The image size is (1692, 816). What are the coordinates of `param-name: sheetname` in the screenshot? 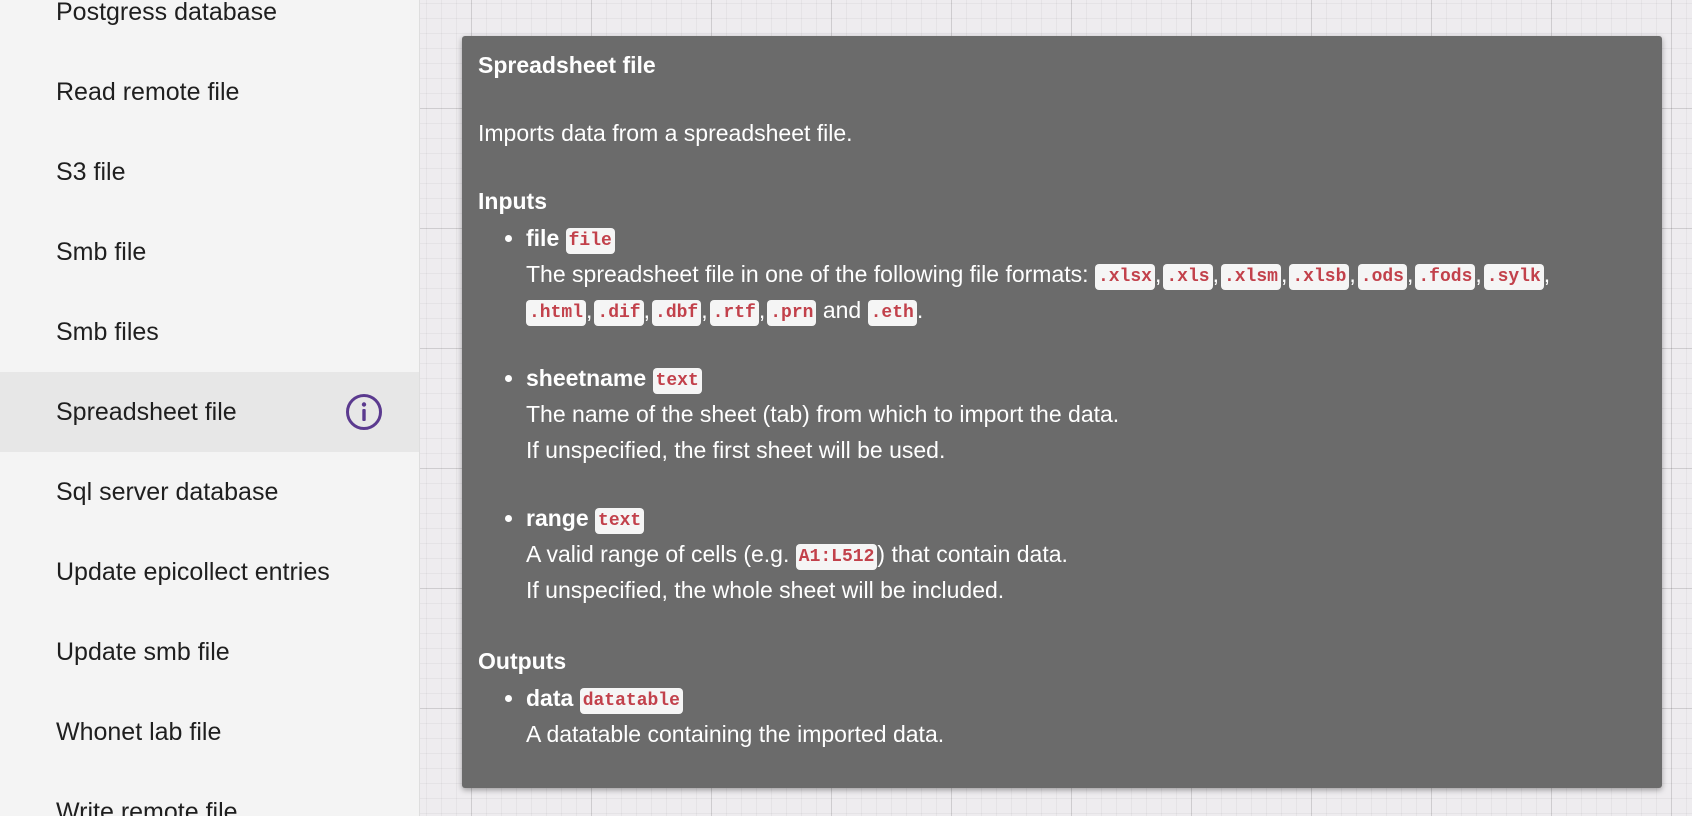 It's located at (586, 378).